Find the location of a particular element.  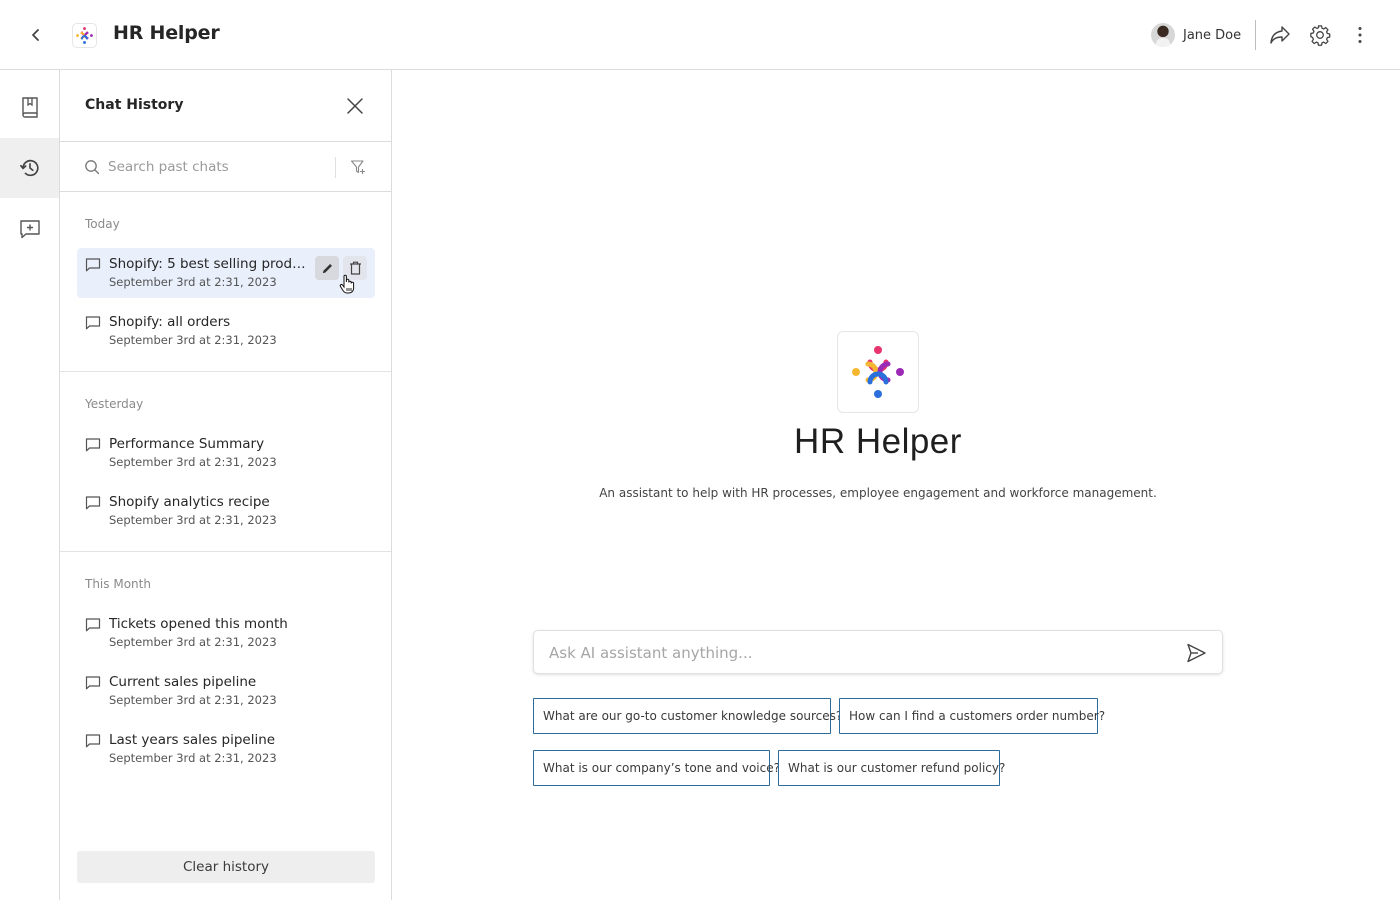

avatar is located at coordinates (1163, 35).